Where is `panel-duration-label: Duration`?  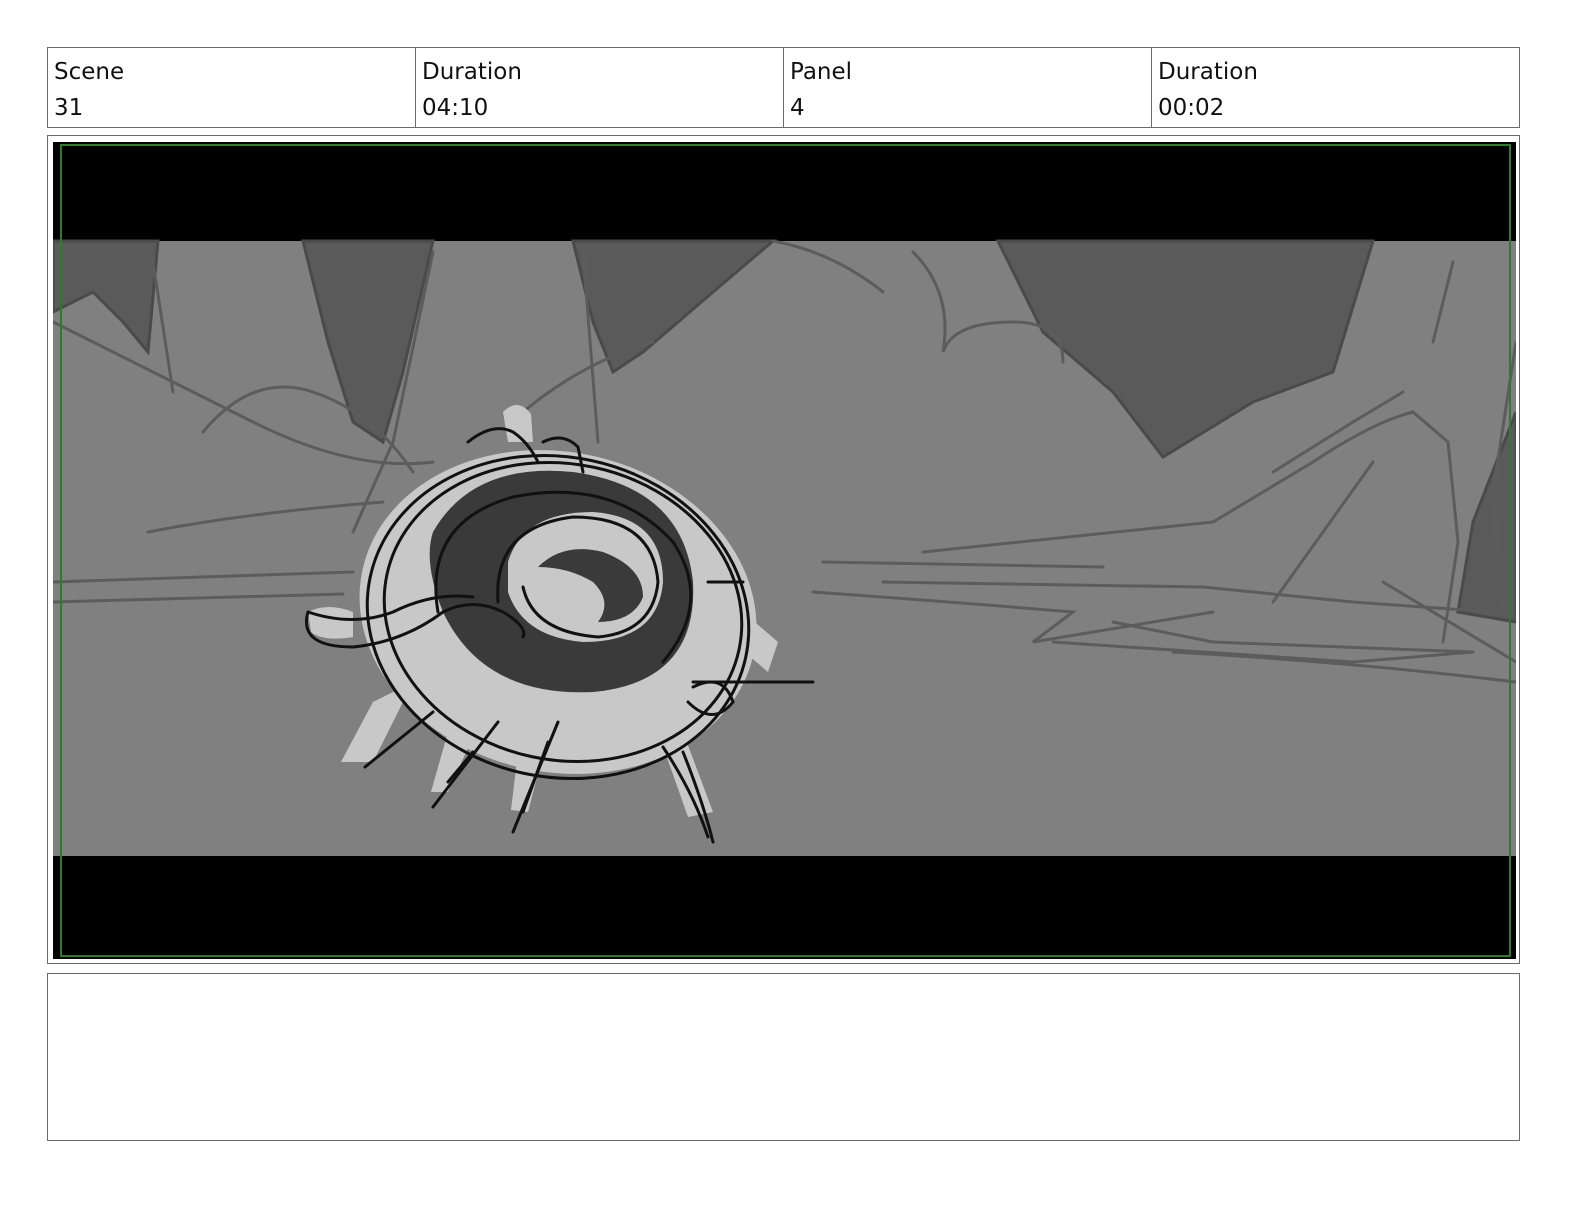 panel-duration-label: Duration is located at coordinates (1208, 72).